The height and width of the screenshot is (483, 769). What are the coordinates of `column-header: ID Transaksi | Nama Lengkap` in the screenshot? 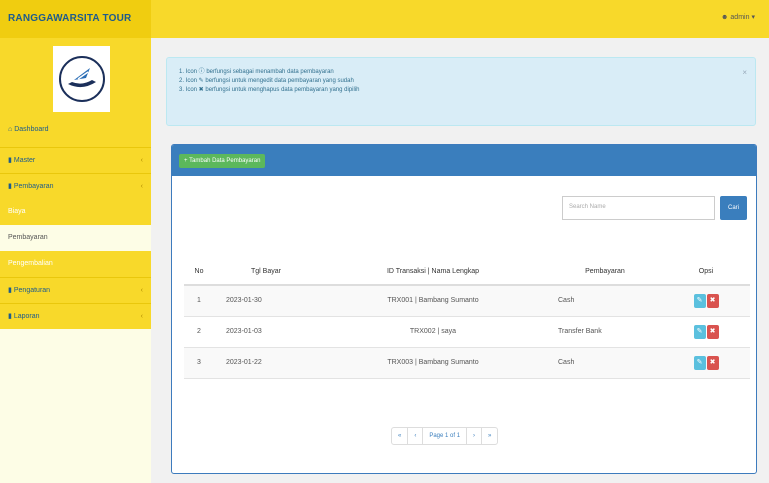 It's located at (433, 272).